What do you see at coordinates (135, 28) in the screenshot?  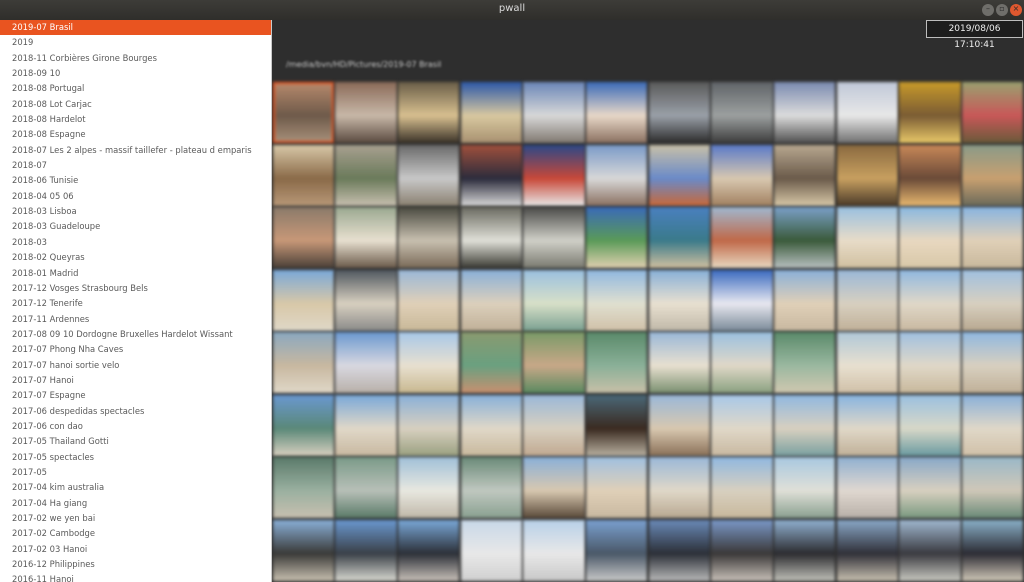 I see `folder-item: 2019-07 Brasil` at bounding box center [135, 28].